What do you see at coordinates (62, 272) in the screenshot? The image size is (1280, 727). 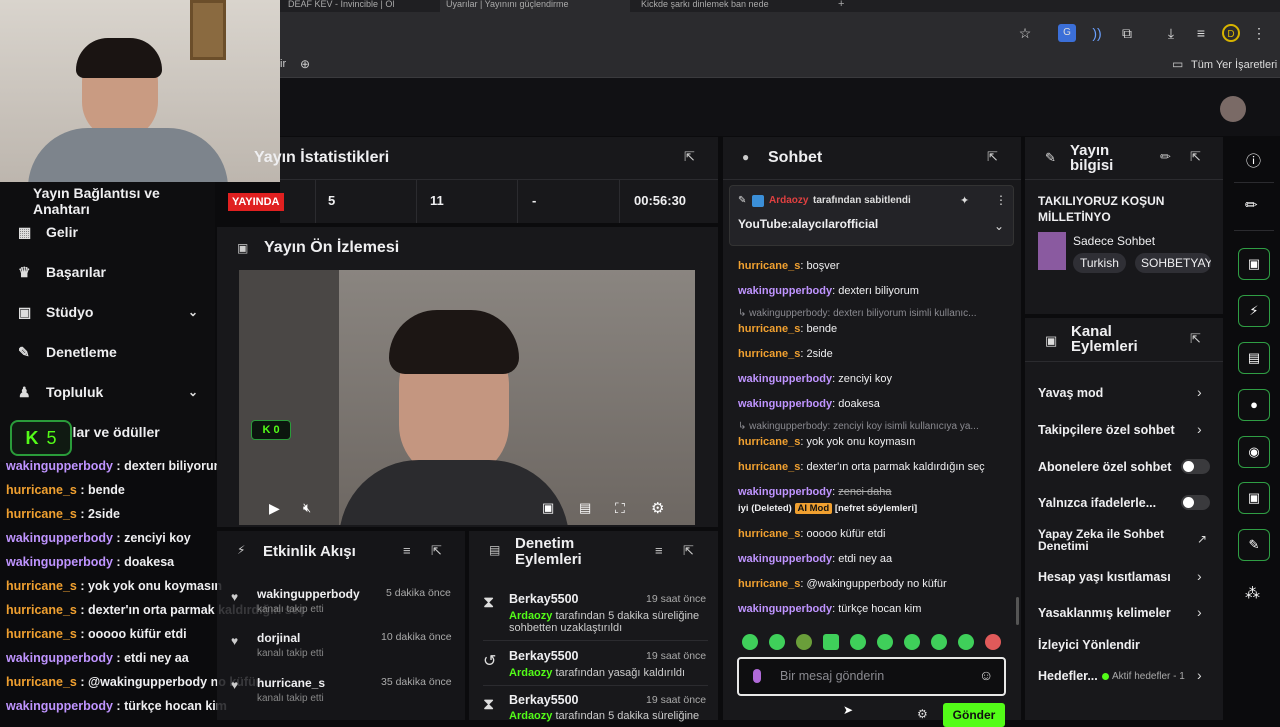 I see `sidebar-item-achievements: ♛ Başarılar` at bounding box center [62, 272].